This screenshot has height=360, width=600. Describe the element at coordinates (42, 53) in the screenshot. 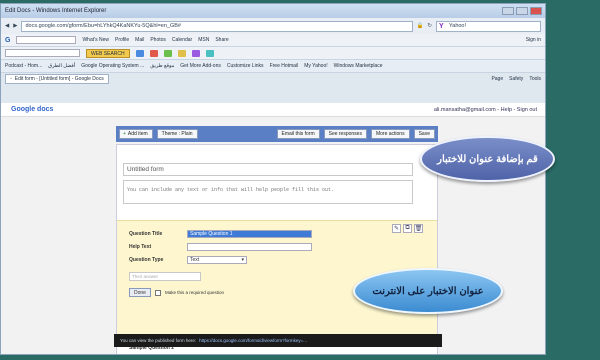

I see `search-toolbar-input` at that location.